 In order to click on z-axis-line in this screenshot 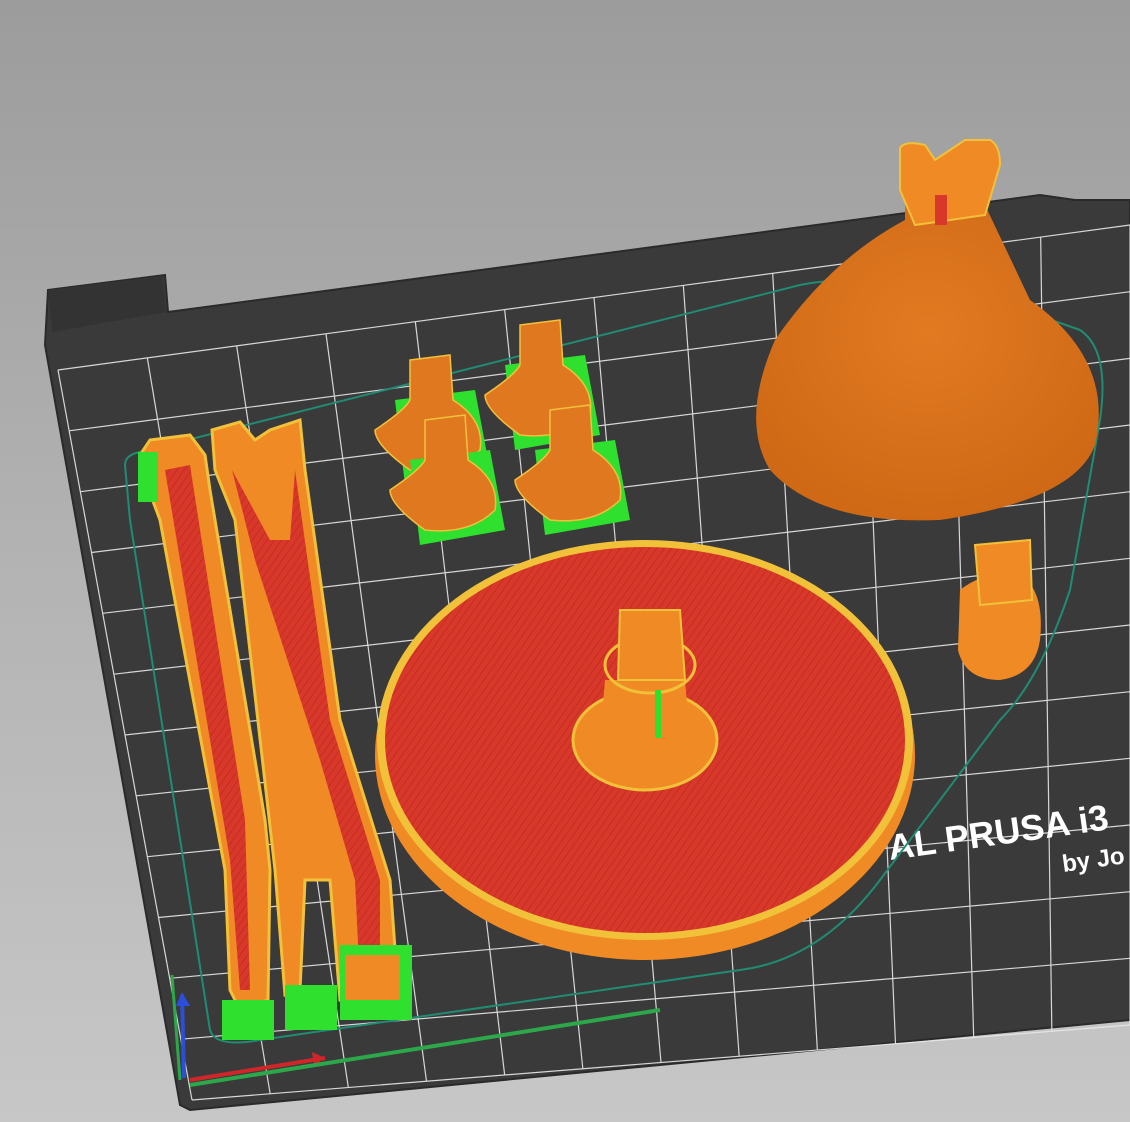, I will do `click(183, 1036)`.